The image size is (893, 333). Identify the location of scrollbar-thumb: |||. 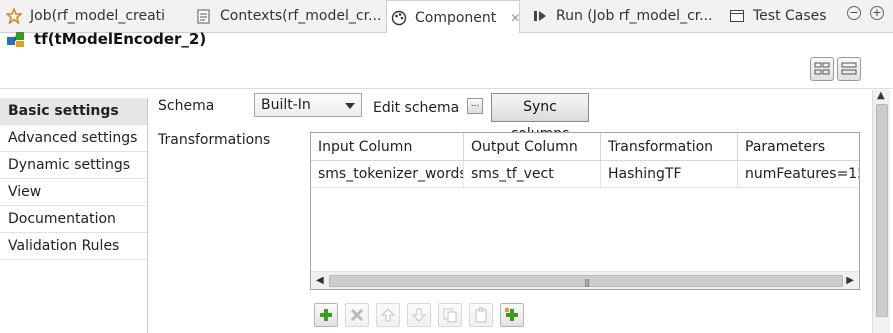
(586, 281).